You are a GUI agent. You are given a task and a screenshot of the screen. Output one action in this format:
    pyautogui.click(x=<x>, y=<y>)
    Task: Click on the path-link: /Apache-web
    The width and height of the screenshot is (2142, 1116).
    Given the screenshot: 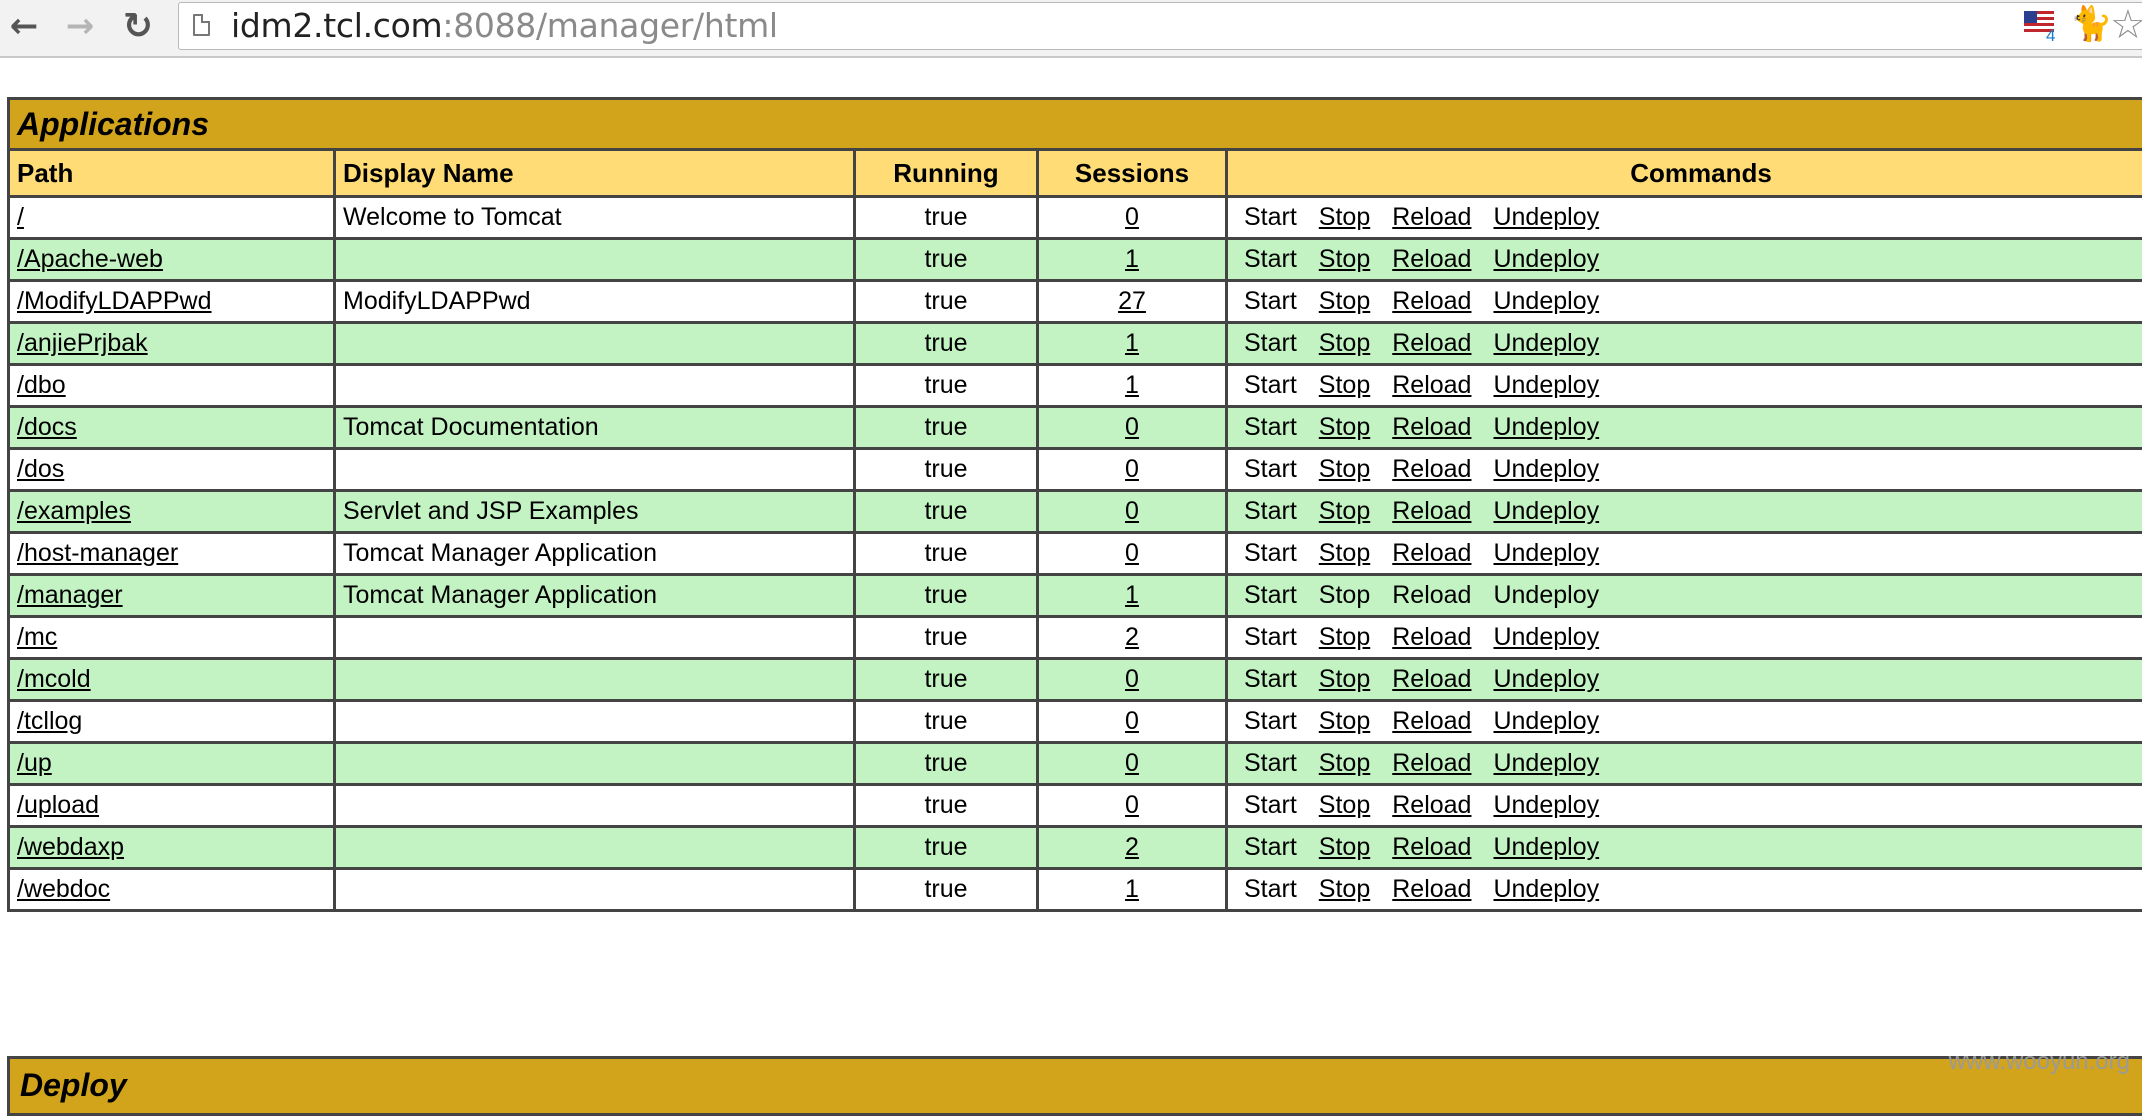 What is the action you would take?
    pyautogui.click(x=90, y=259)
    